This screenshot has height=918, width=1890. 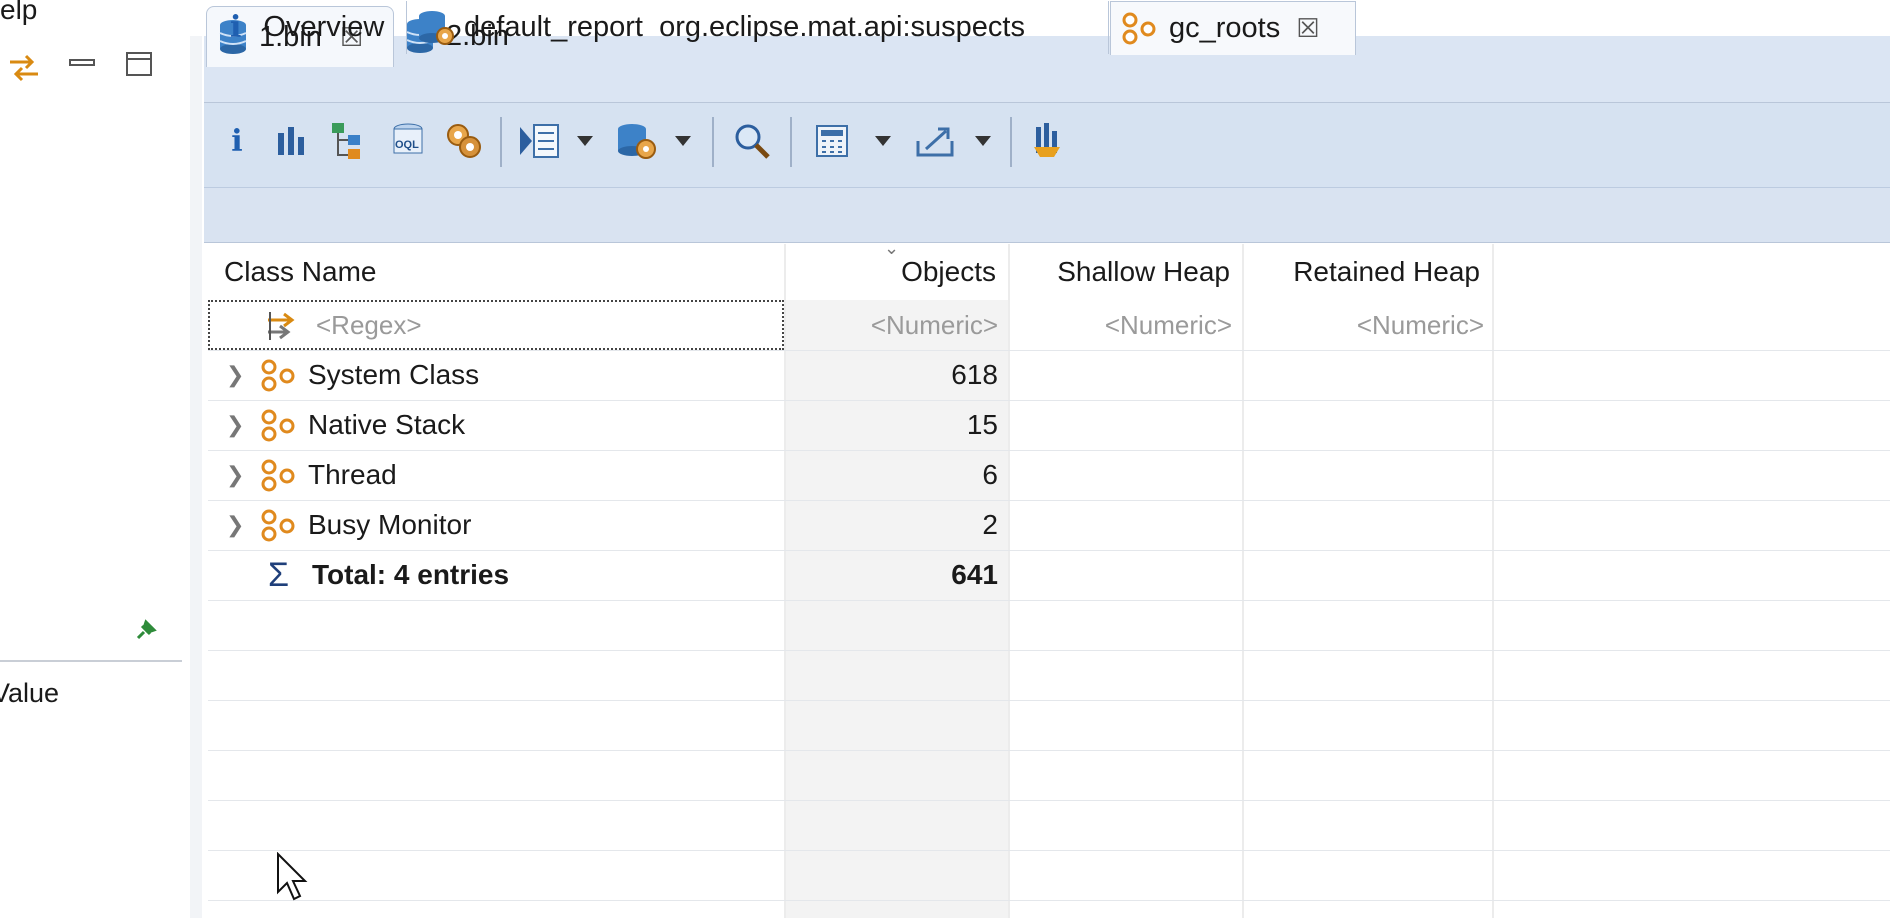 I want to click on search-icon, so click(x=752, y=141).